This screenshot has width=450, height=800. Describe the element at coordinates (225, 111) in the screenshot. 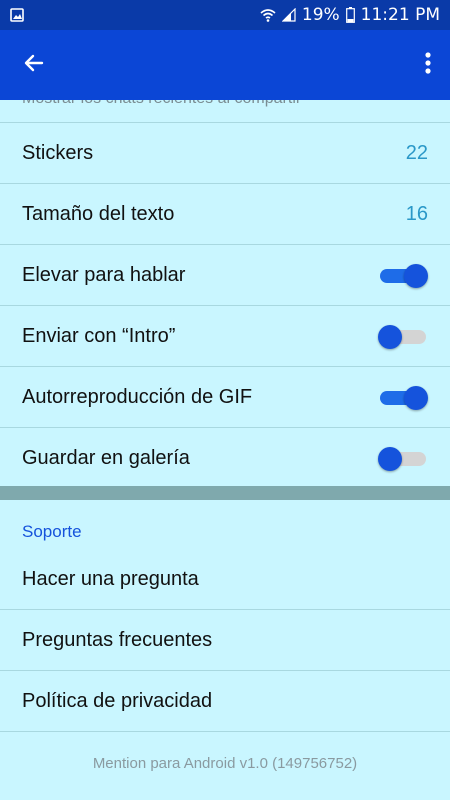

I see `partial-setting-row: Mostrar los chats recientes al compartir` at that location.